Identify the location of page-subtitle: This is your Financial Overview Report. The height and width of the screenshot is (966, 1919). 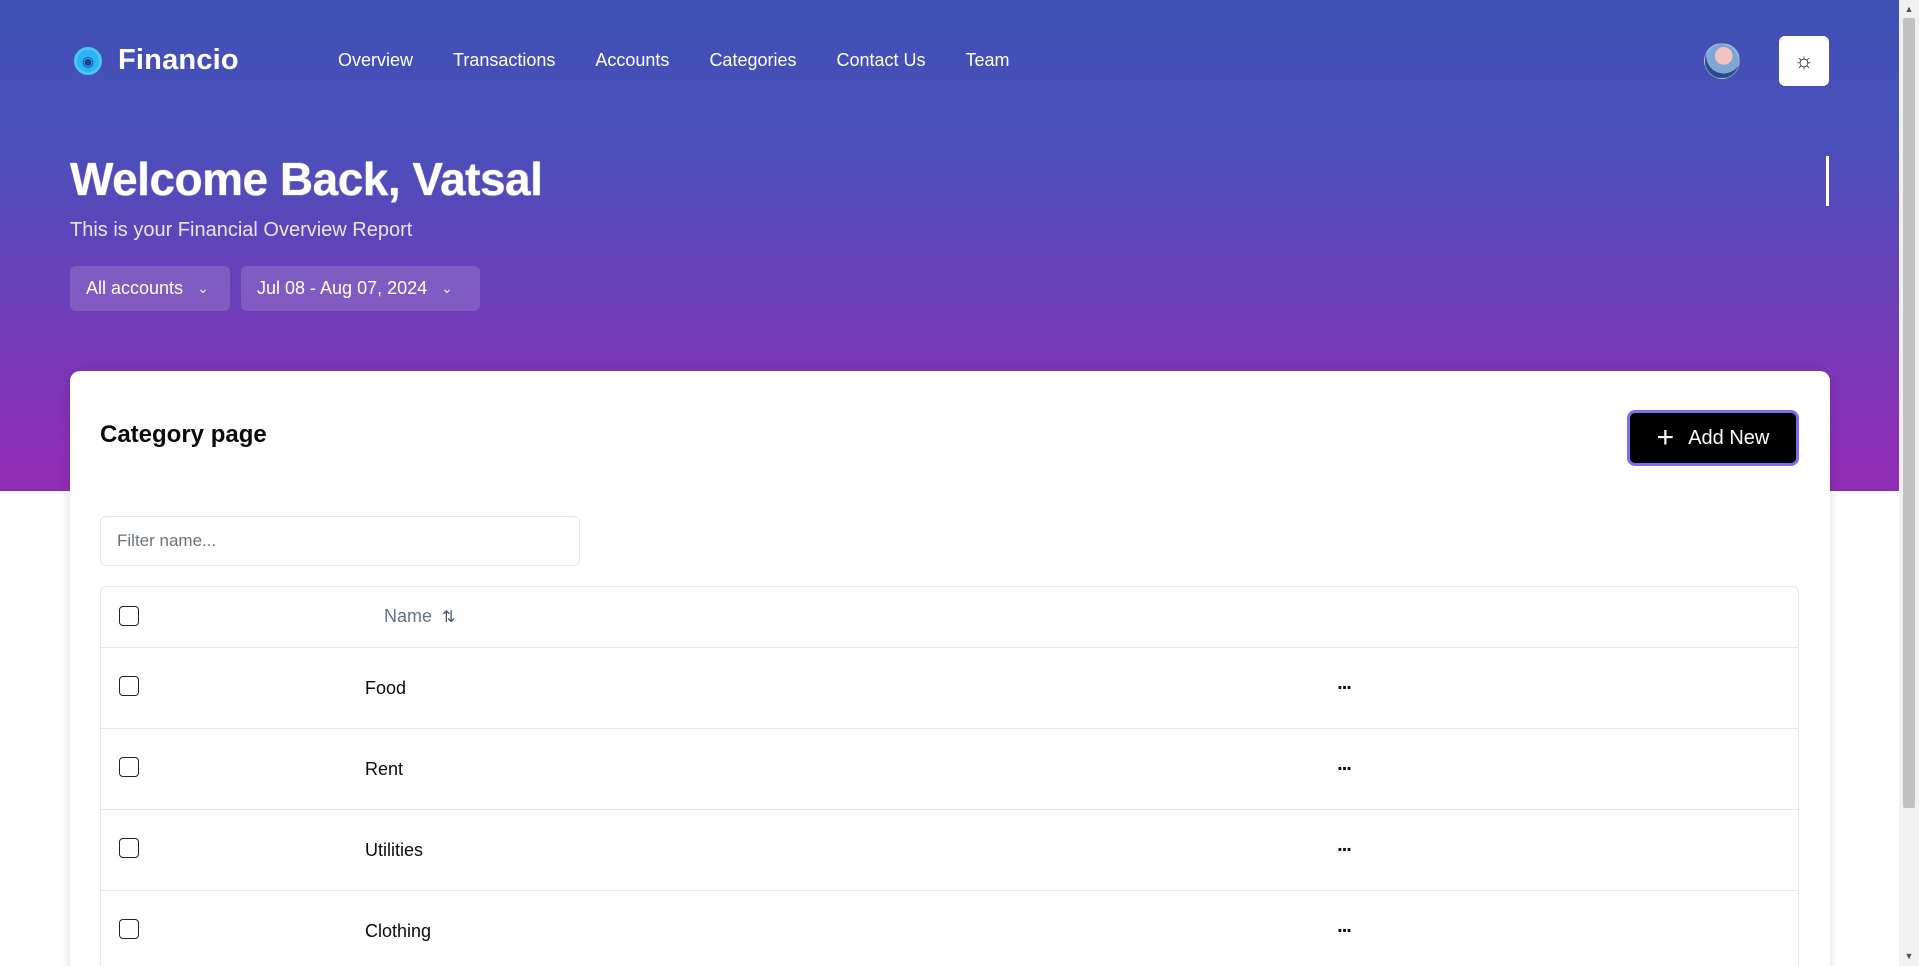
(241, 230).